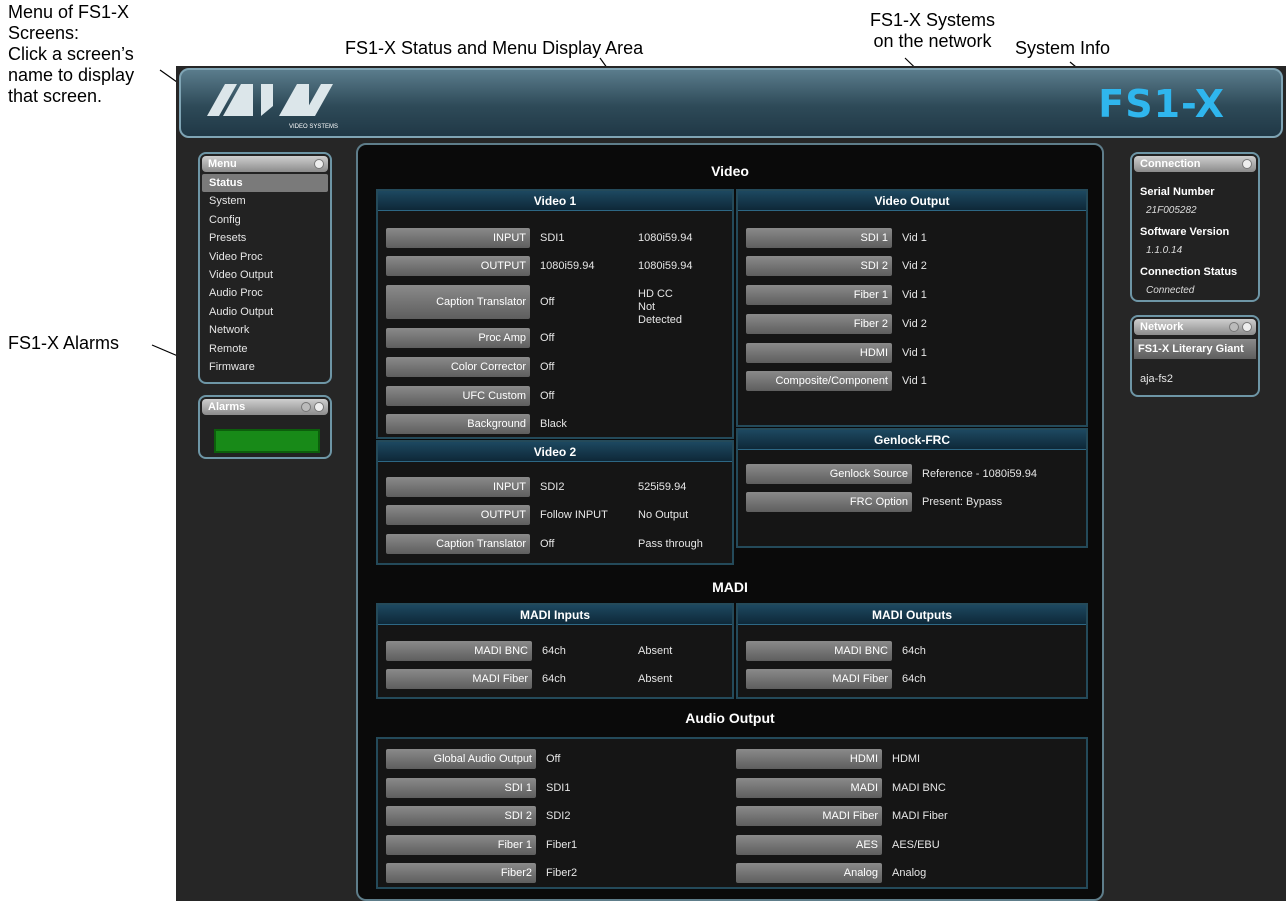 This screenshot has width=1287, height=901. Describe the element at coordinates (1195, 349) in the screenshot. I see `network-system-selected: FS1-X Literary Giant` at that location.